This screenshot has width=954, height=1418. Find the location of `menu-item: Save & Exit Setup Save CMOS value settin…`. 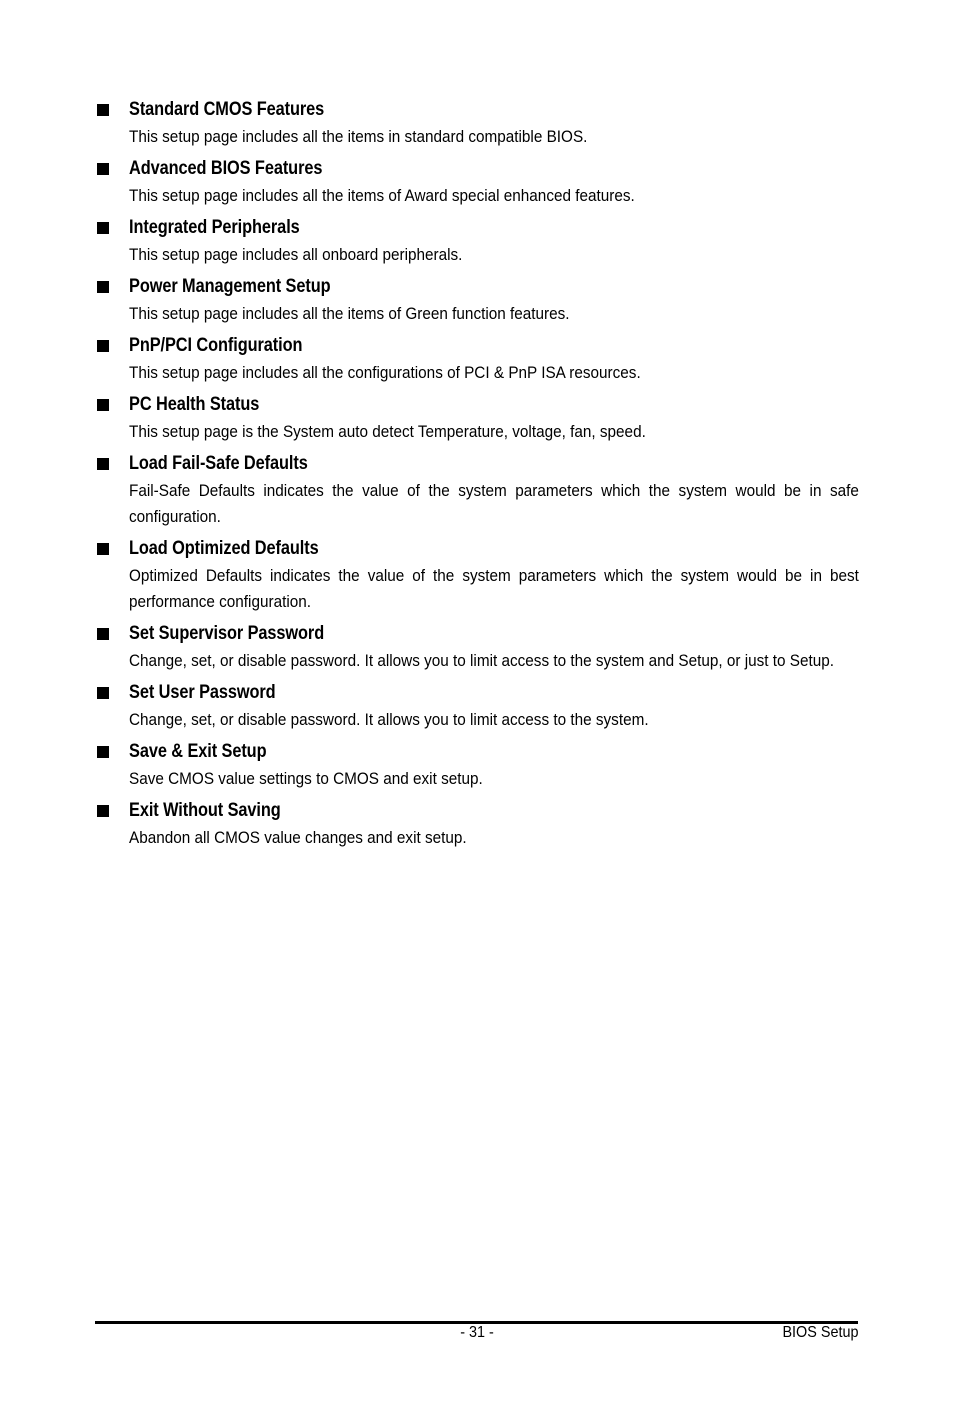

menu-item: Save & Exit Setup Save CMOS value settin… is located at coordinates (478, 767).